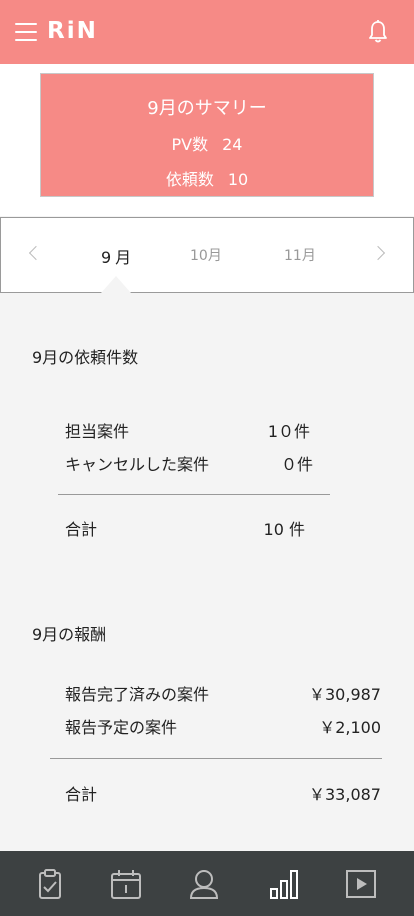 This screenshot has height=916, width=414. I want to click on requests-row: 依頼数 10, so click(207, 178).